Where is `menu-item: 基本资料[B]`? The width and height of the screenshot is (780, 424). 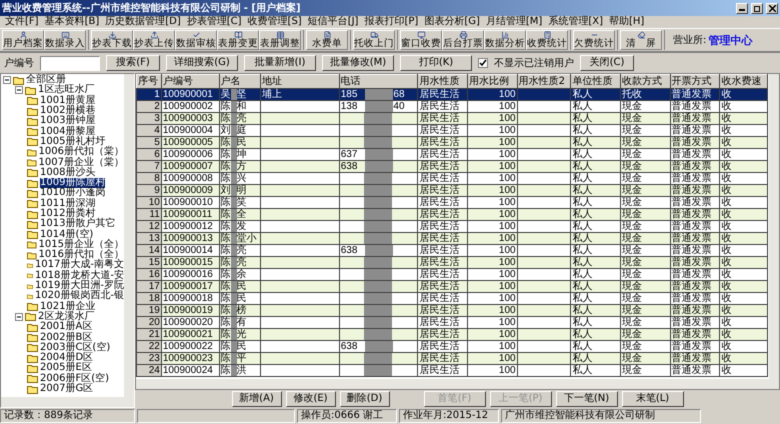
menu-item: 基本资料[B] is located at coordinates (72, 22).